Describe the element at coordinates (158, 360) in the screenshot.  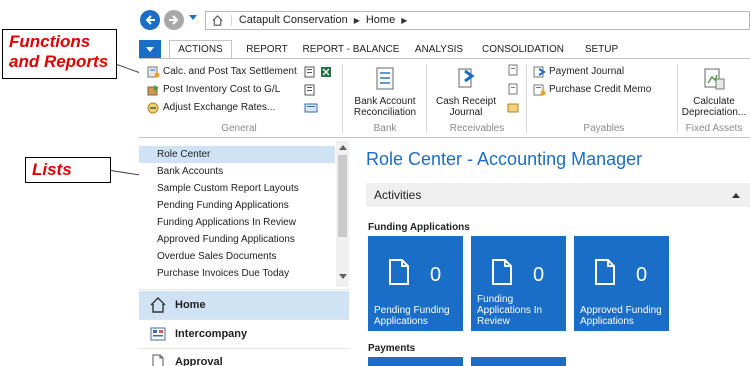
I see `approval-icon` at that location.